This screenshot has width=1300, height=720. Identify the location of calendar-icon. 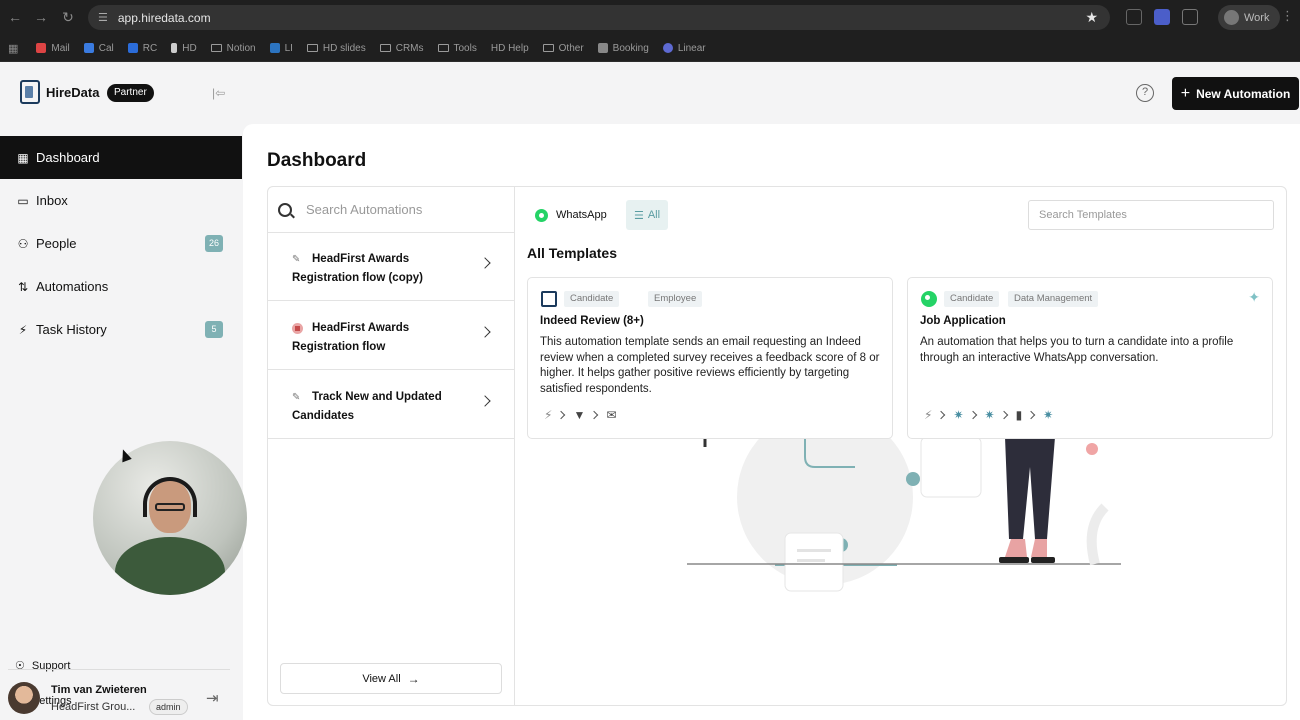
(88, 48).